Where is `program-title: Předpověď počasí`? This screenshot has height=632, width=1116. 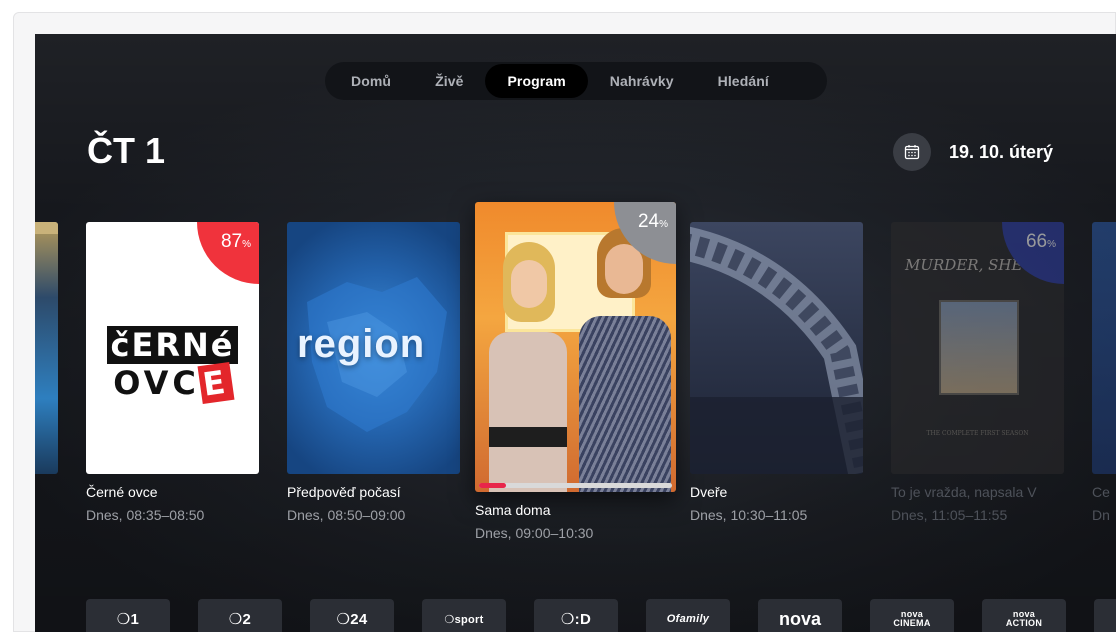
program-title: Předpověď počasí is located at coordinates (344, 492).